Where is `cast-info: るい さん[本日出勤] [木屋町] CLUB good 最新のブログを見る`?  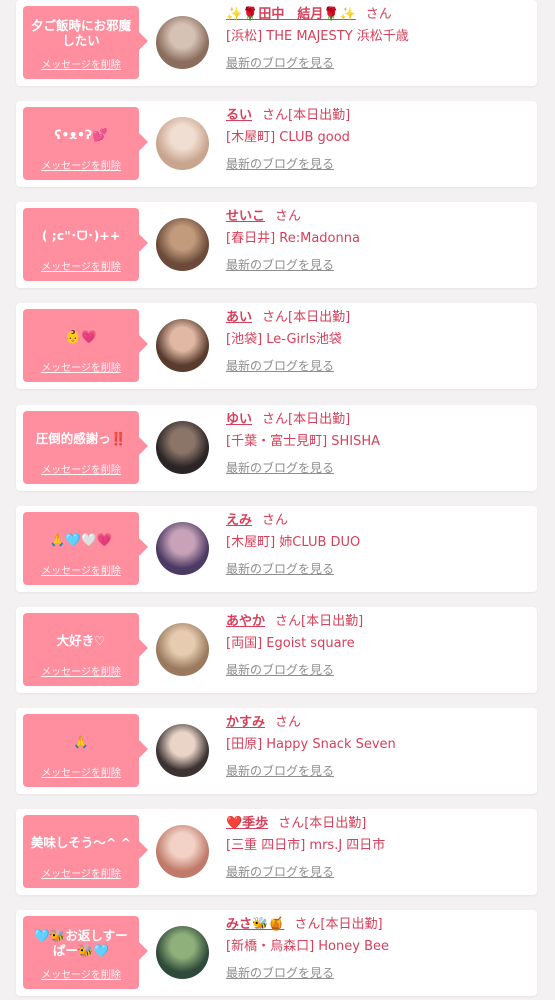 cast-info: るい さん[本日出勤] [木屋町] CLUB good 最新のブログを見る is located at coordinates (377, 139).